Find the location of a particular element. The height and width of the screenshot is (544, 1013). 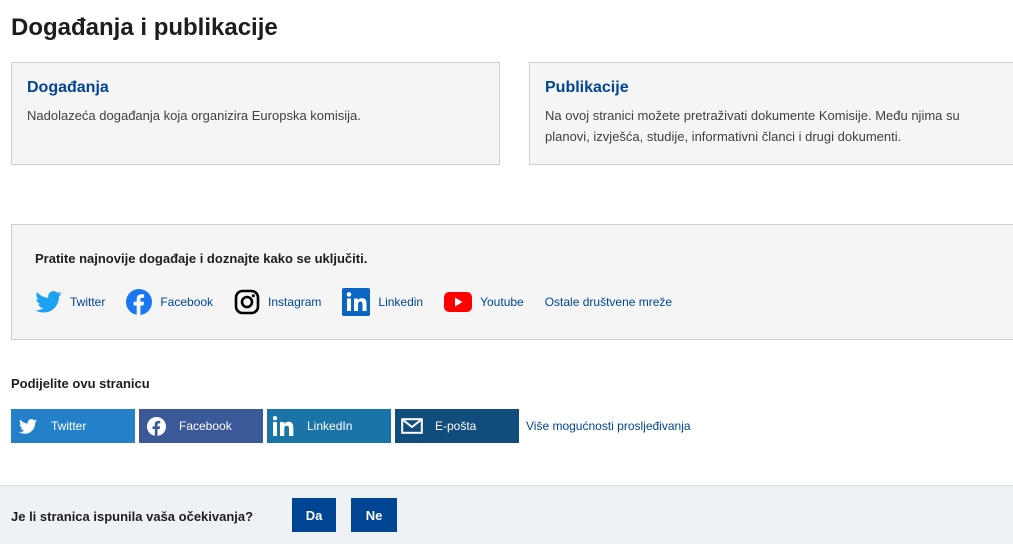

instagram-icon is located at coordinates (247, 302).